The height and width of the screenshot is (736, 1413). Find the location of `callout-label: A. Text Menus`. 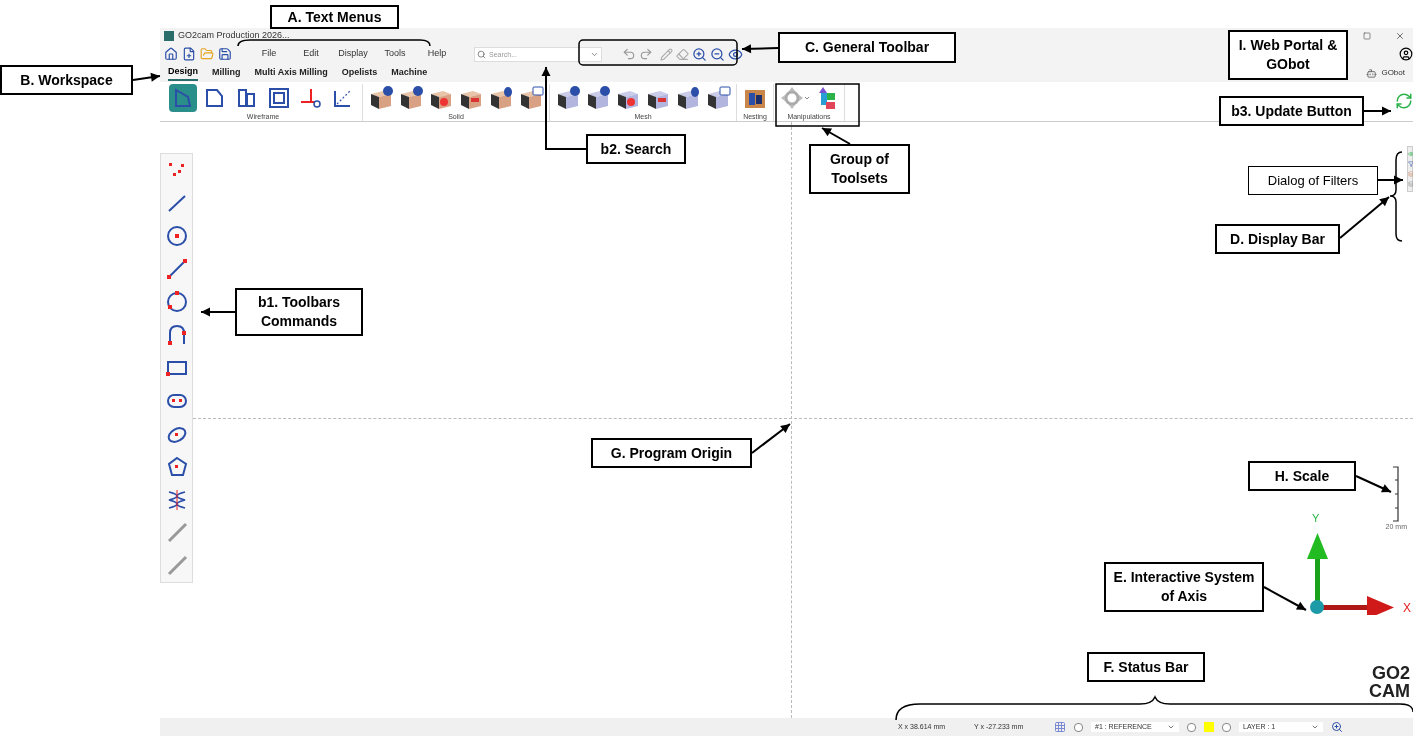

callout-label: A. Text Menus is located at coordinates (334, 17).